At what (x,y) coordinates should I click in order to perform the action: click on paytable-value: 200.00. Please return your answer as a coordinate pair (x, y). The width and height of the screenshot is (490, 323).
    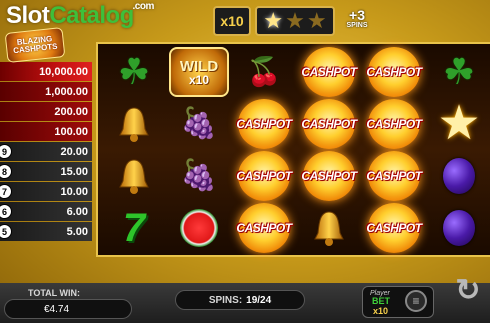
    Looking at the image, I should click on (71, 111).